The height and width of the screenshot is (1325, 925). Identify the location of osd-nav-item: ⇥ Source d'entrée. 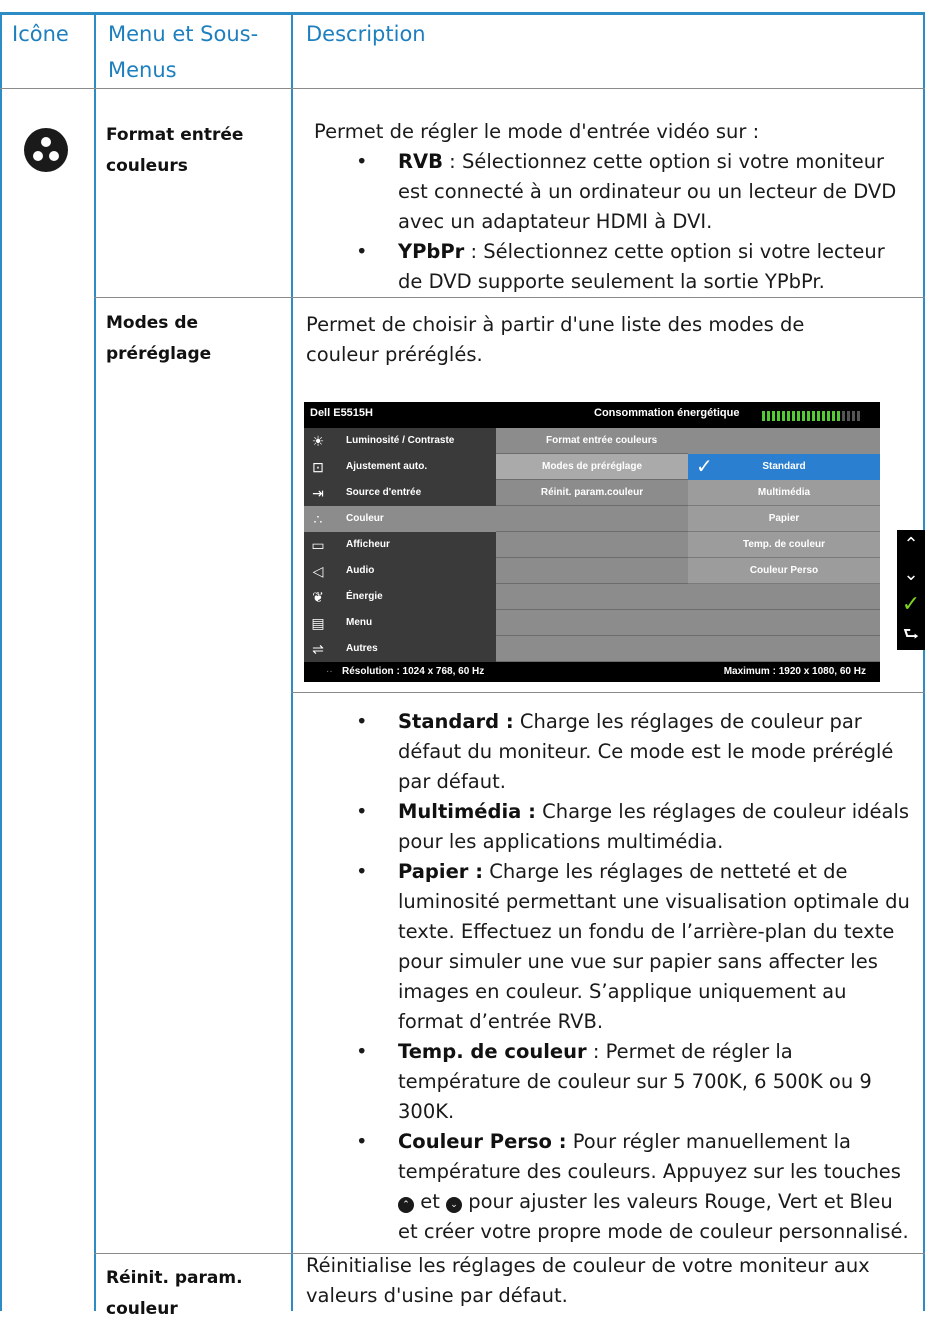
(400, 493).